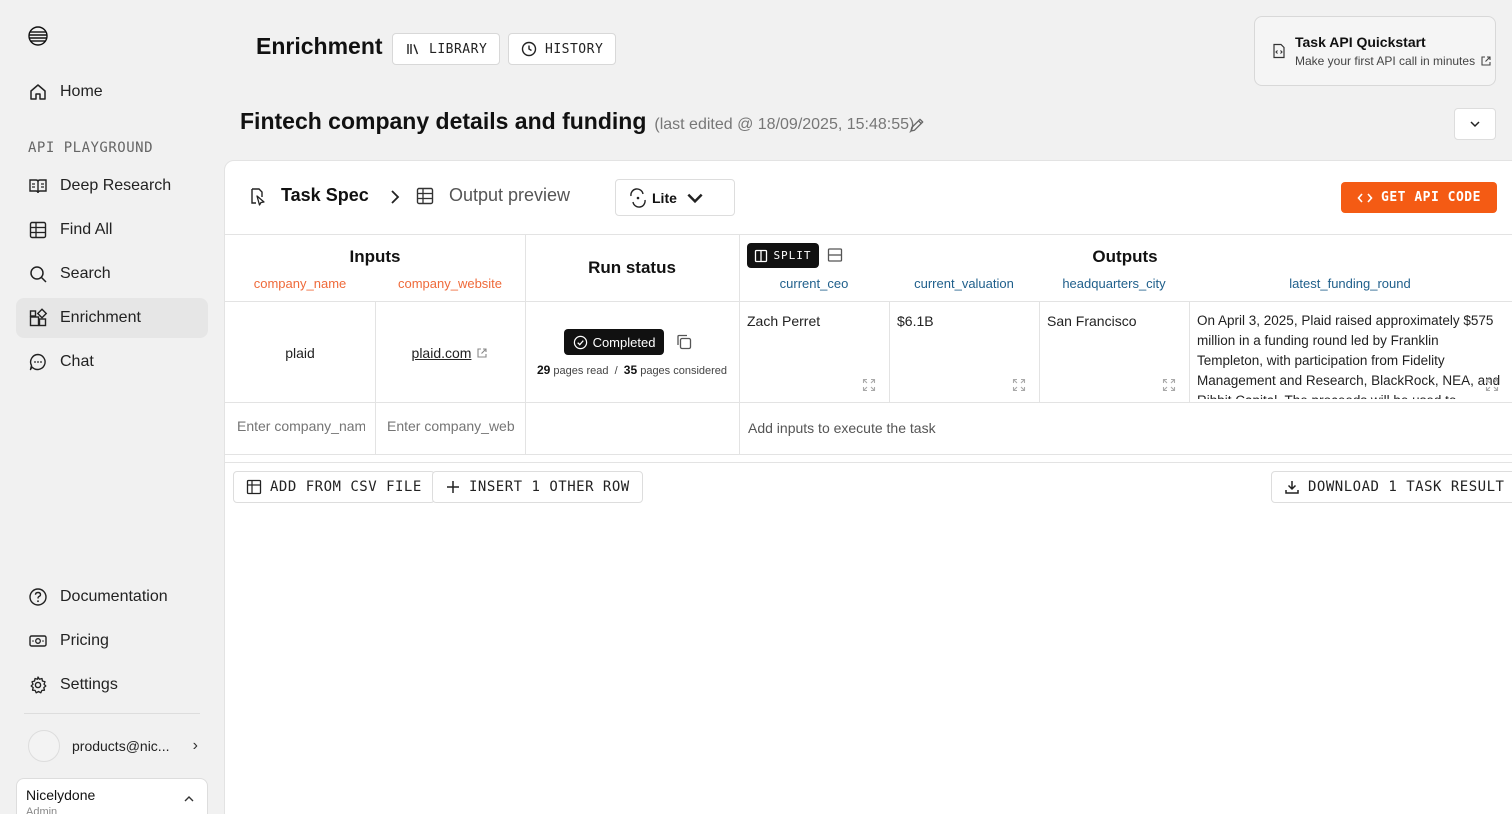 This screenshot has width=1512, height=814. Describe the element at coordinates (112, 597) in the screenshot. I see `sidebar-item-documentation: Documentation` at that location.